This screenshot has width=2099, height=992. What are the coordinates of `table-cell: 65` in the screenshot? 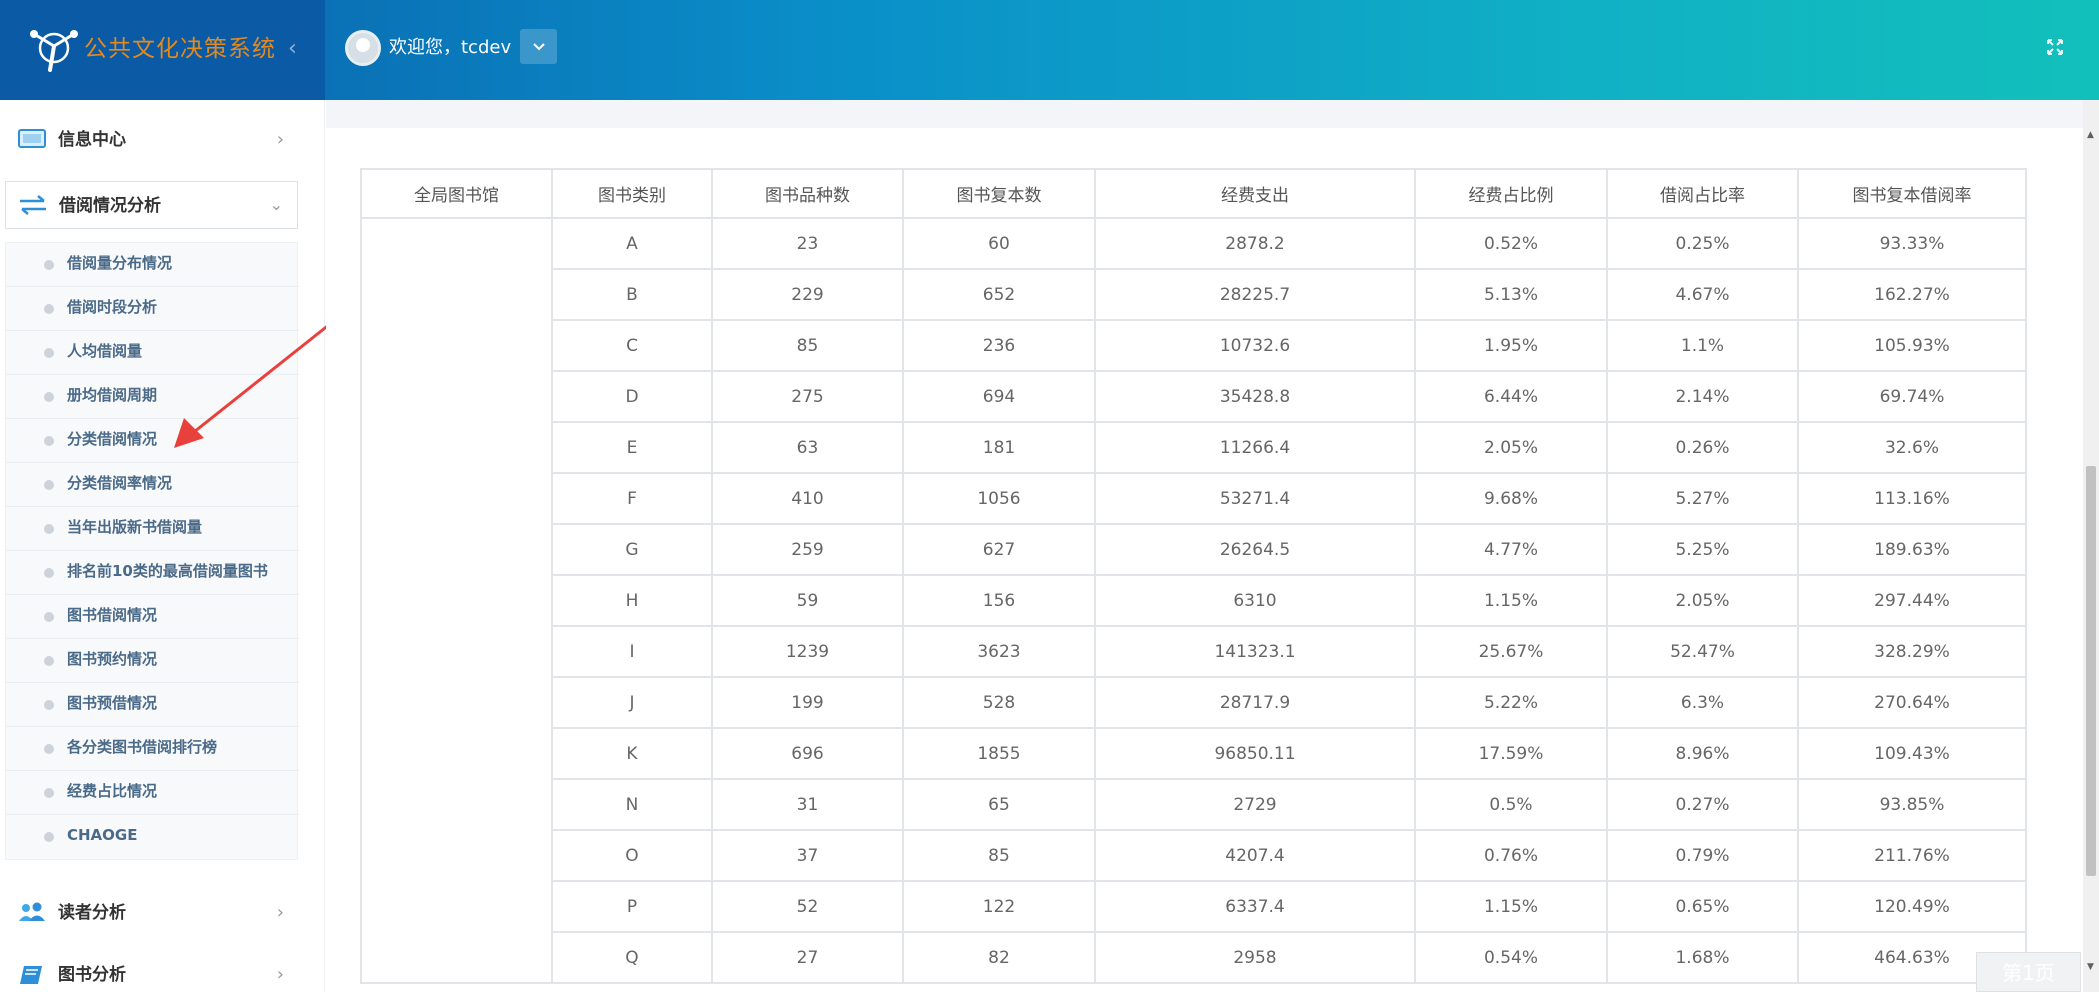 It's located at (999, 804).